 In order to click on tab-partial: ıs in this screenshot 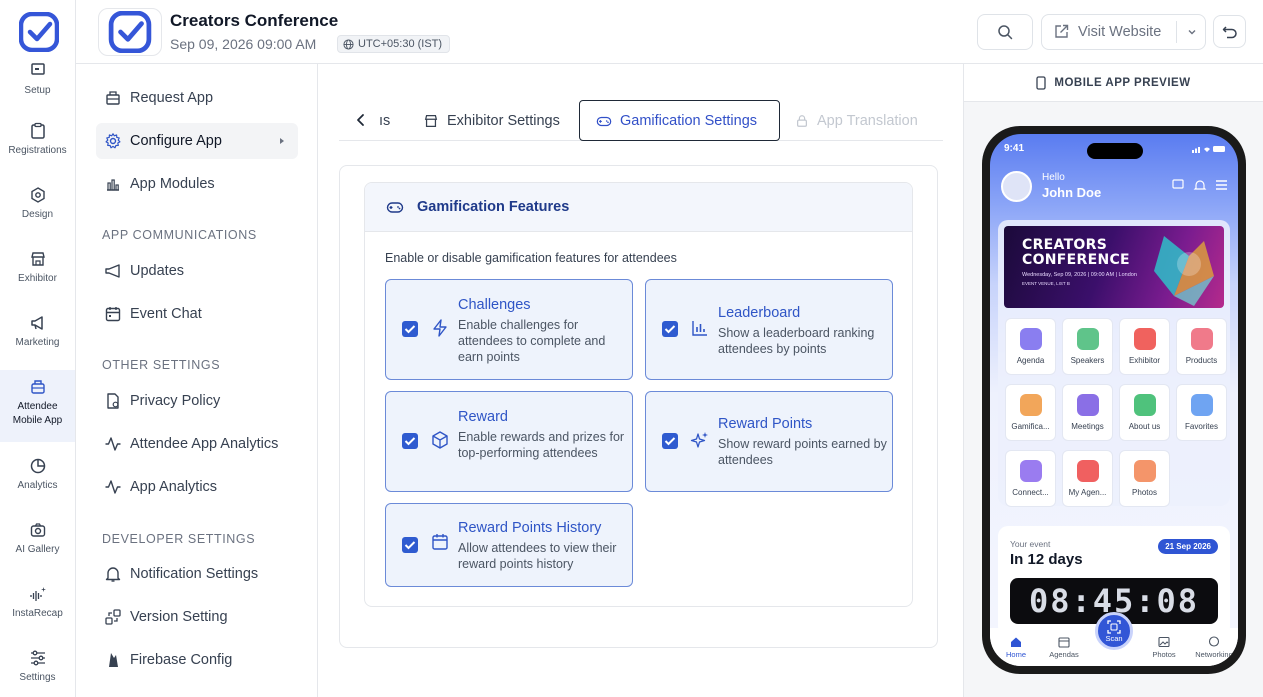, I will do `click(384, 120)`.